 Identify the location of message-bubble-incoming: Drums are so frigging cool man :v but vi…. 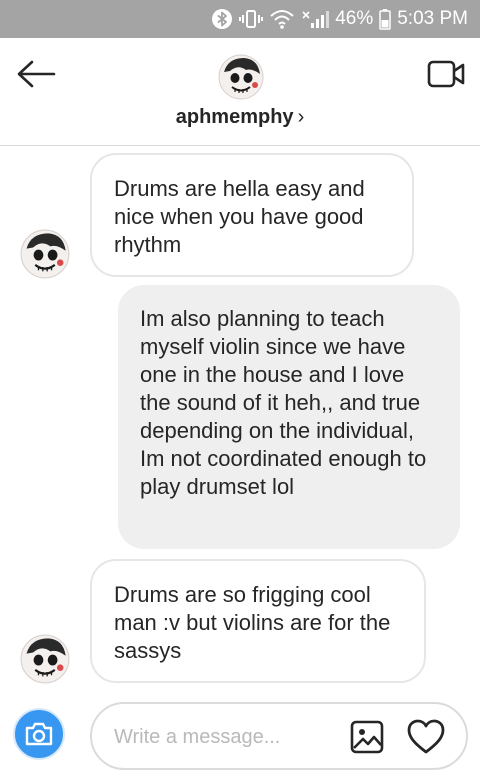
(258, 621).